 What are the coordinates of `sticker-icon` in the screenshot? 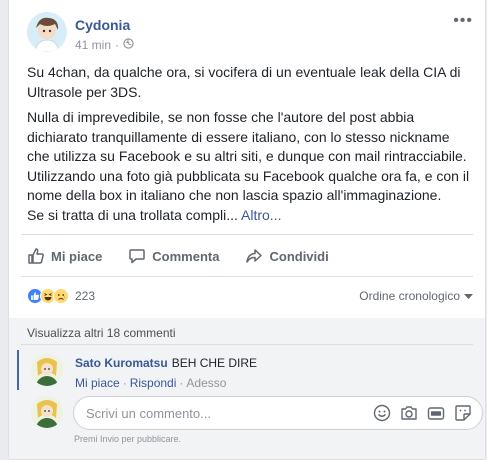 It's located at (463, 413).